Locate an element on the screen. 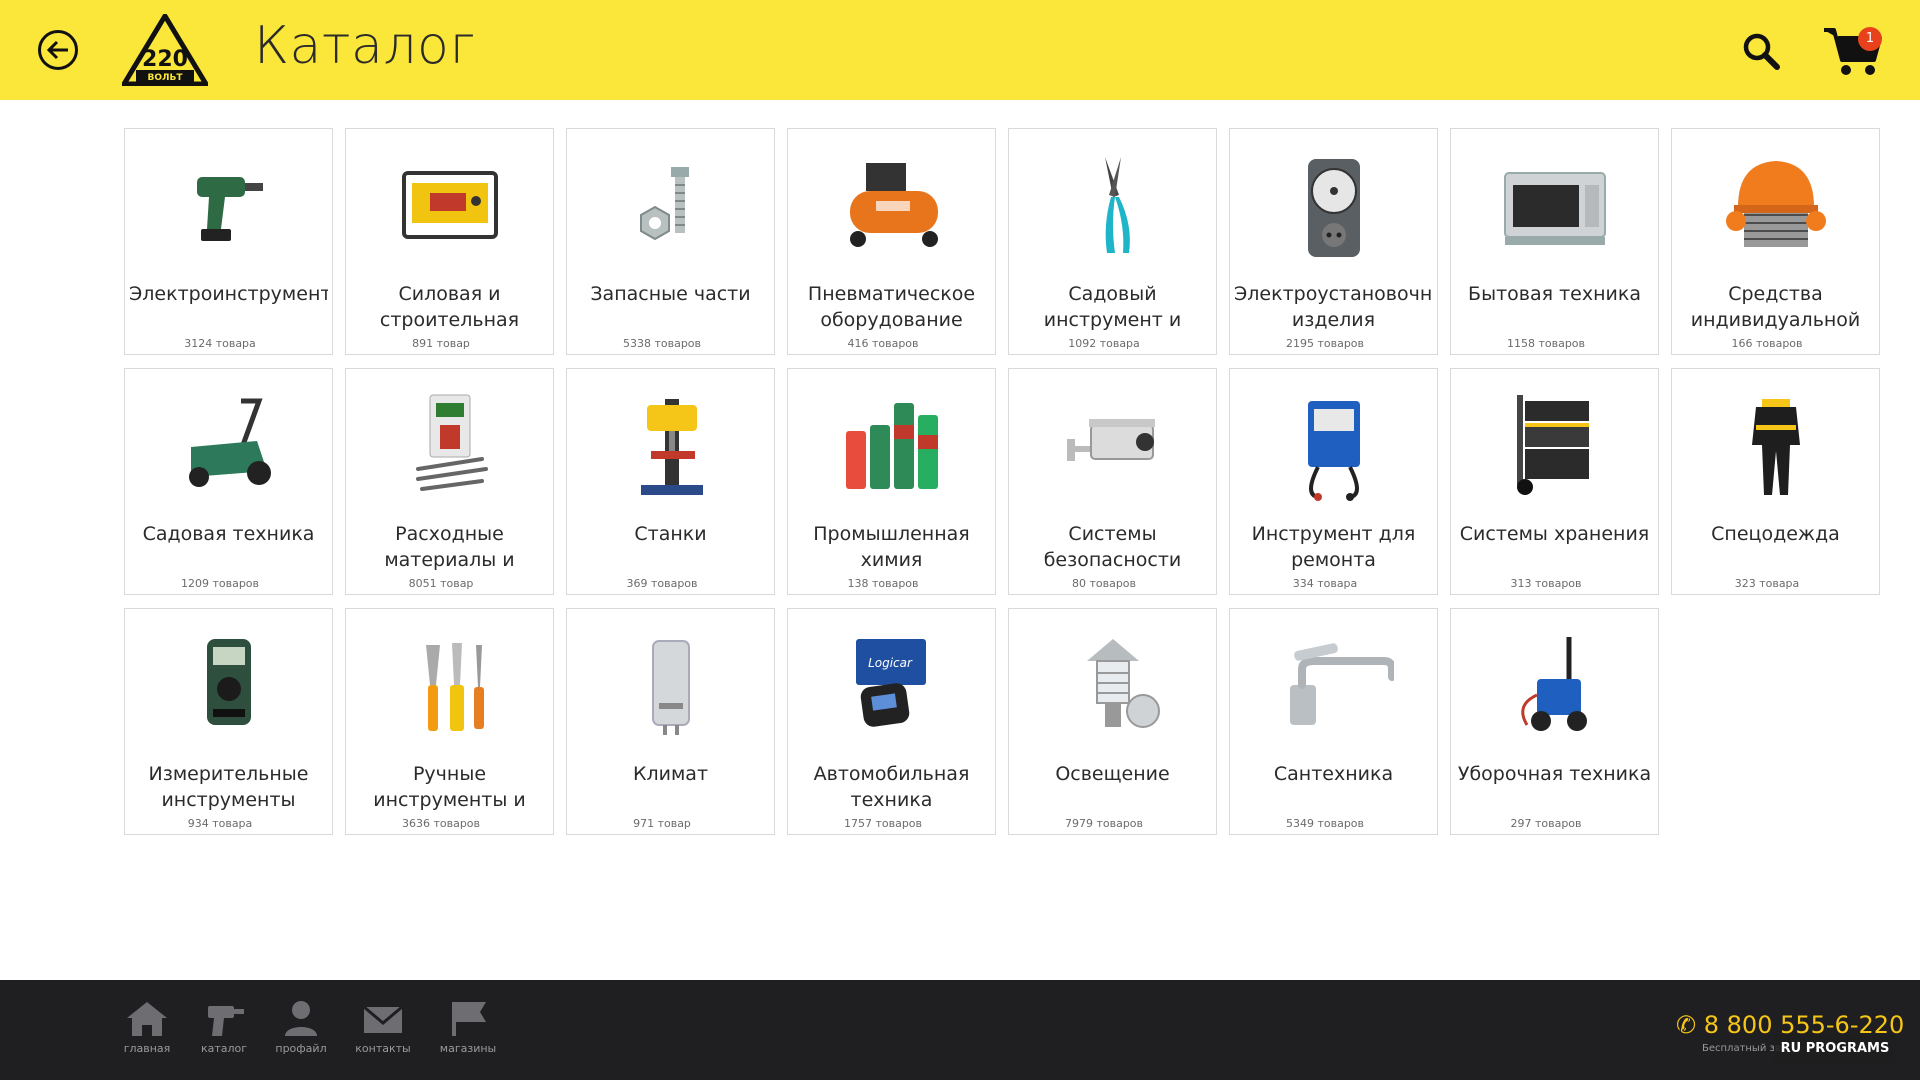 The height and width of the screenshot is (1080, 1920). home-icon is located at coordinates (147, 1019).